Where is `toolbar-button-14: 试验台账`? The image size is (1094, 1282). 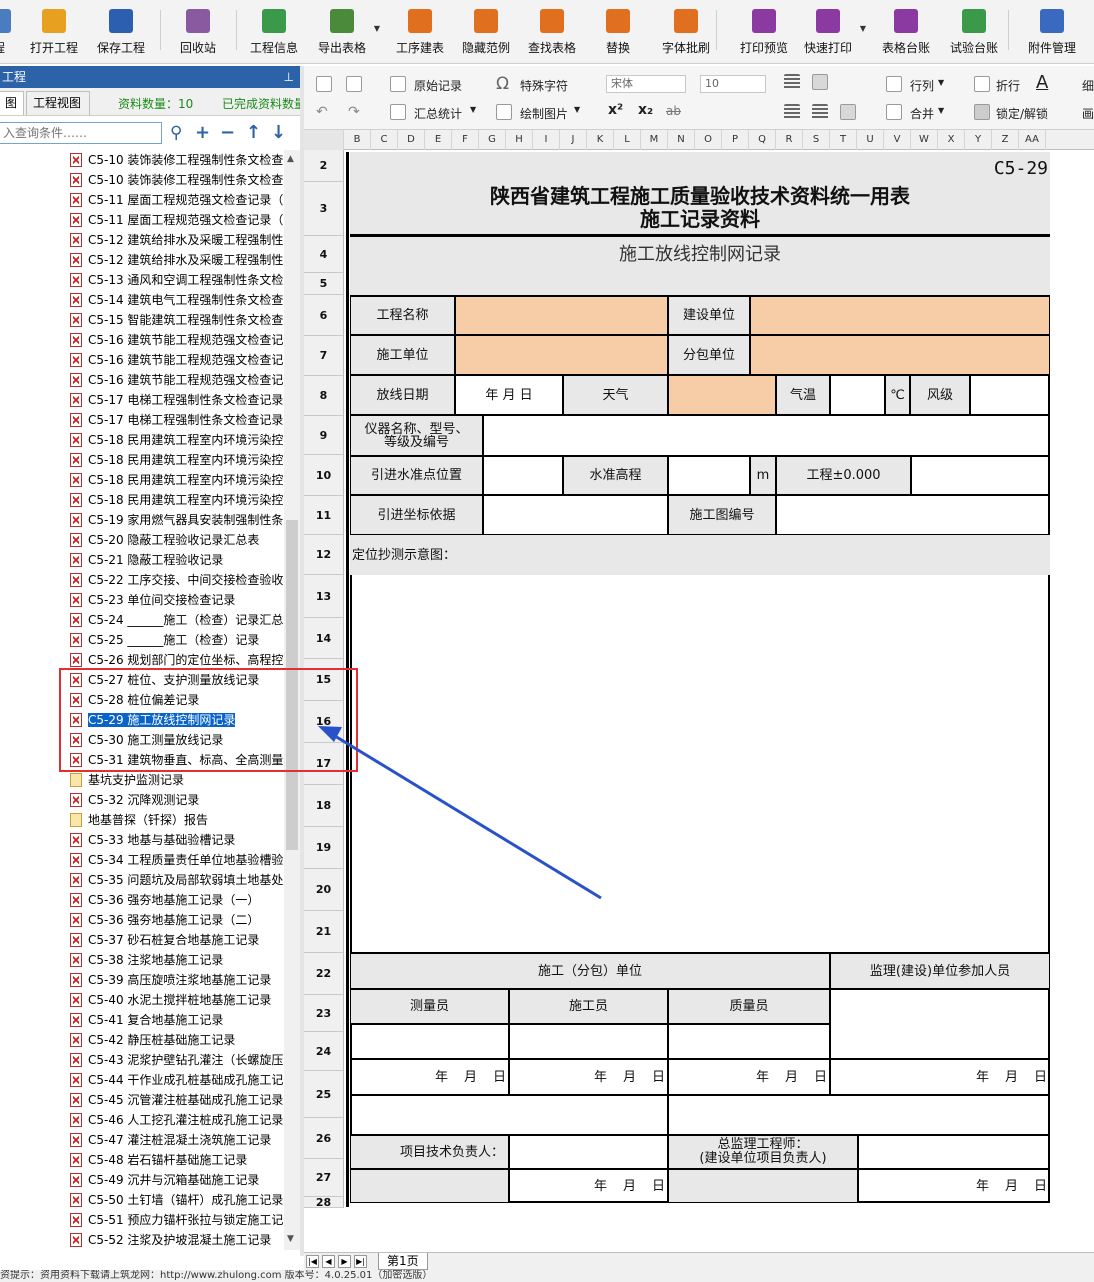
toolbar-button-14: 试验台账 is located at coordinates (974, 34).